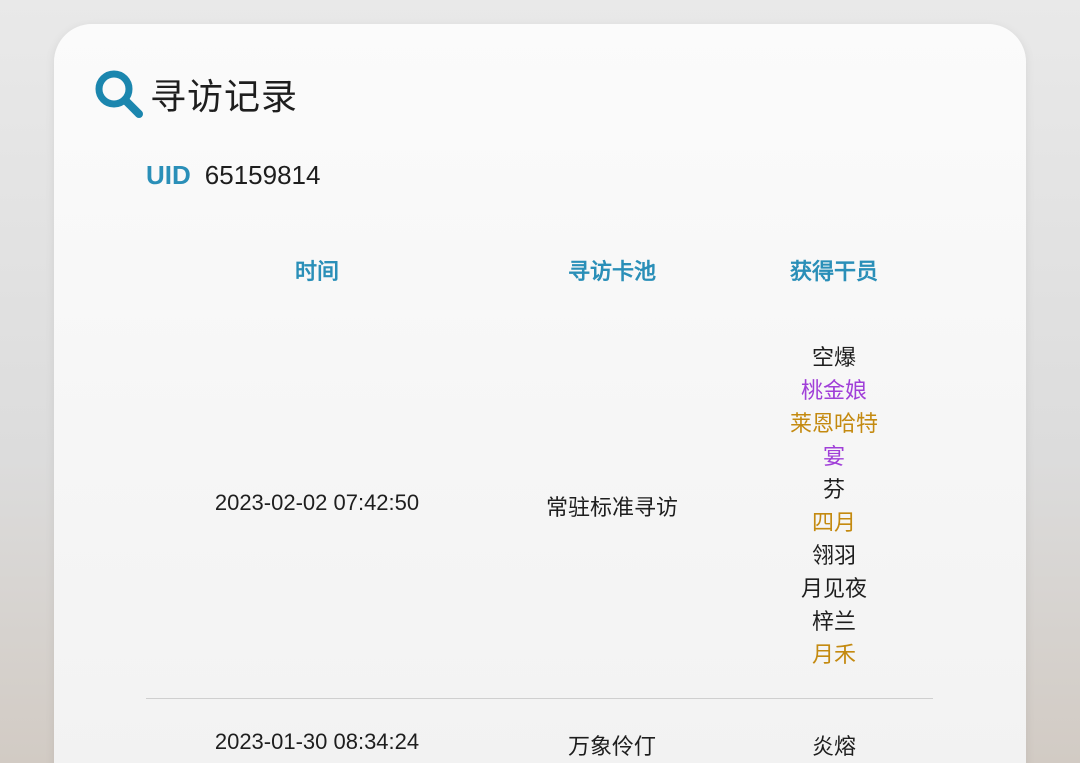 This screenshot has height=763, width=1080. Describe the element at coordinates (833, 622) in the screenshot. I see `character-name: 梓兰` at that location.